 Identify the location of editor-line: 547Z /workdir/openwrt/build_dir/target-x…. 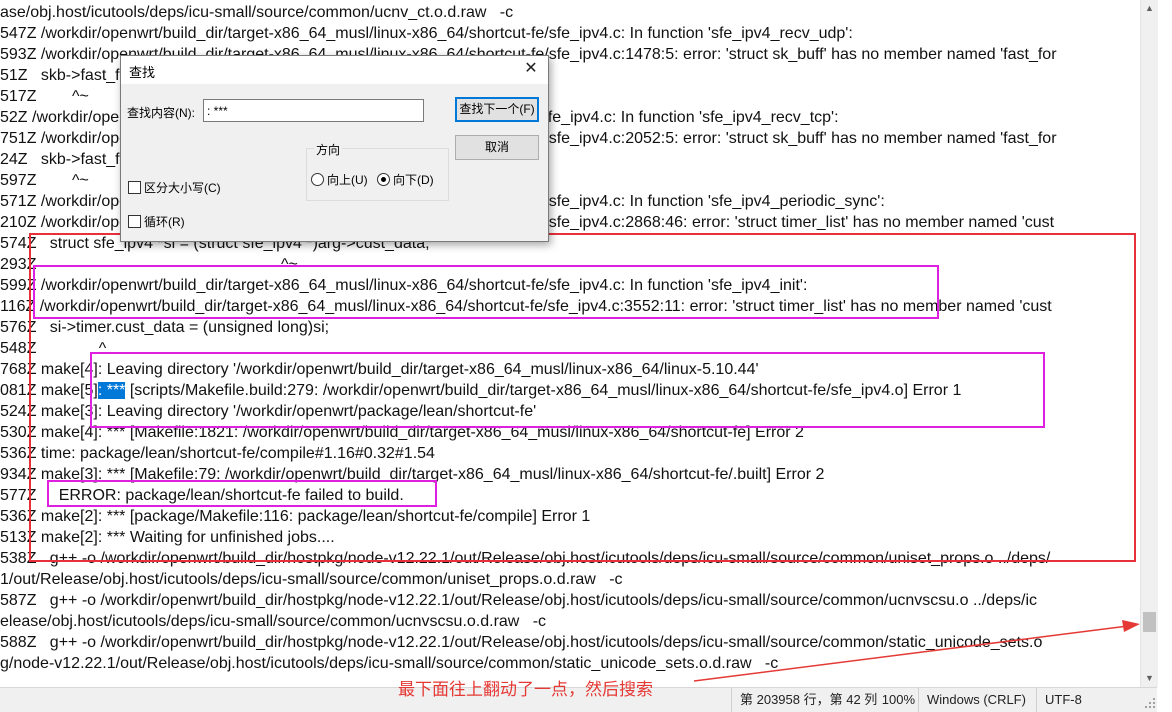
(426, 33).